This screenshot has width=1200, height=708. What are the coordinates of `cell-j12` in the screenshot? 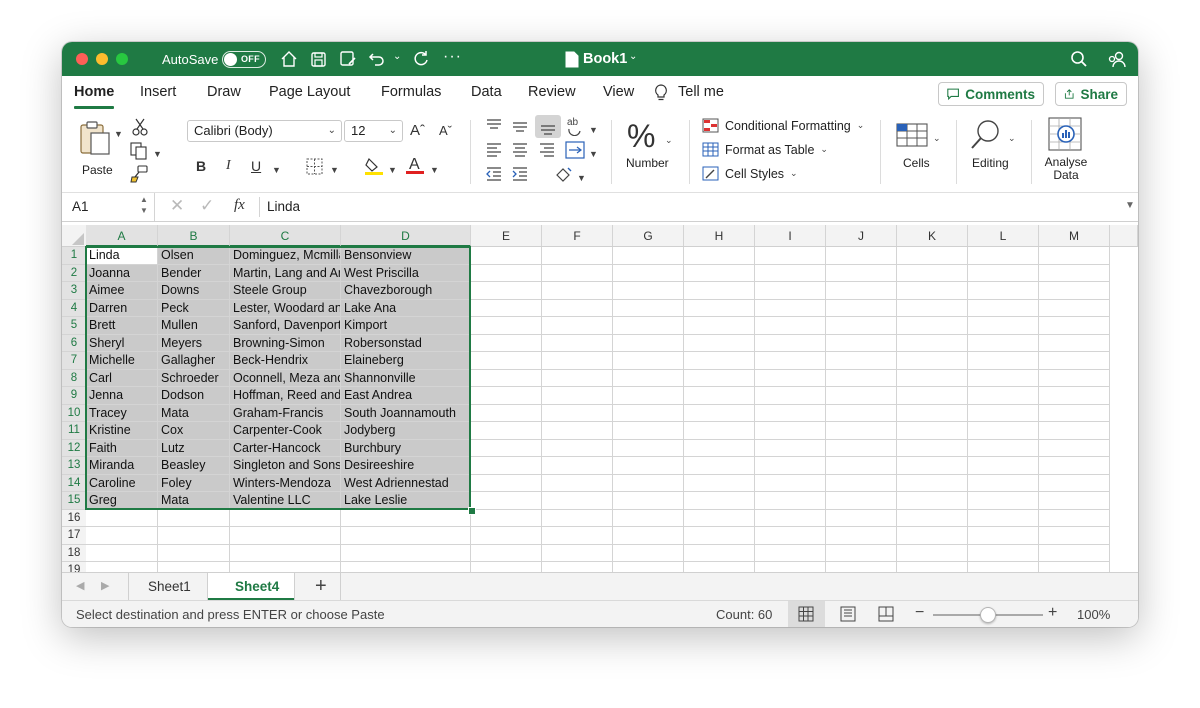 It's located at (861, 448).